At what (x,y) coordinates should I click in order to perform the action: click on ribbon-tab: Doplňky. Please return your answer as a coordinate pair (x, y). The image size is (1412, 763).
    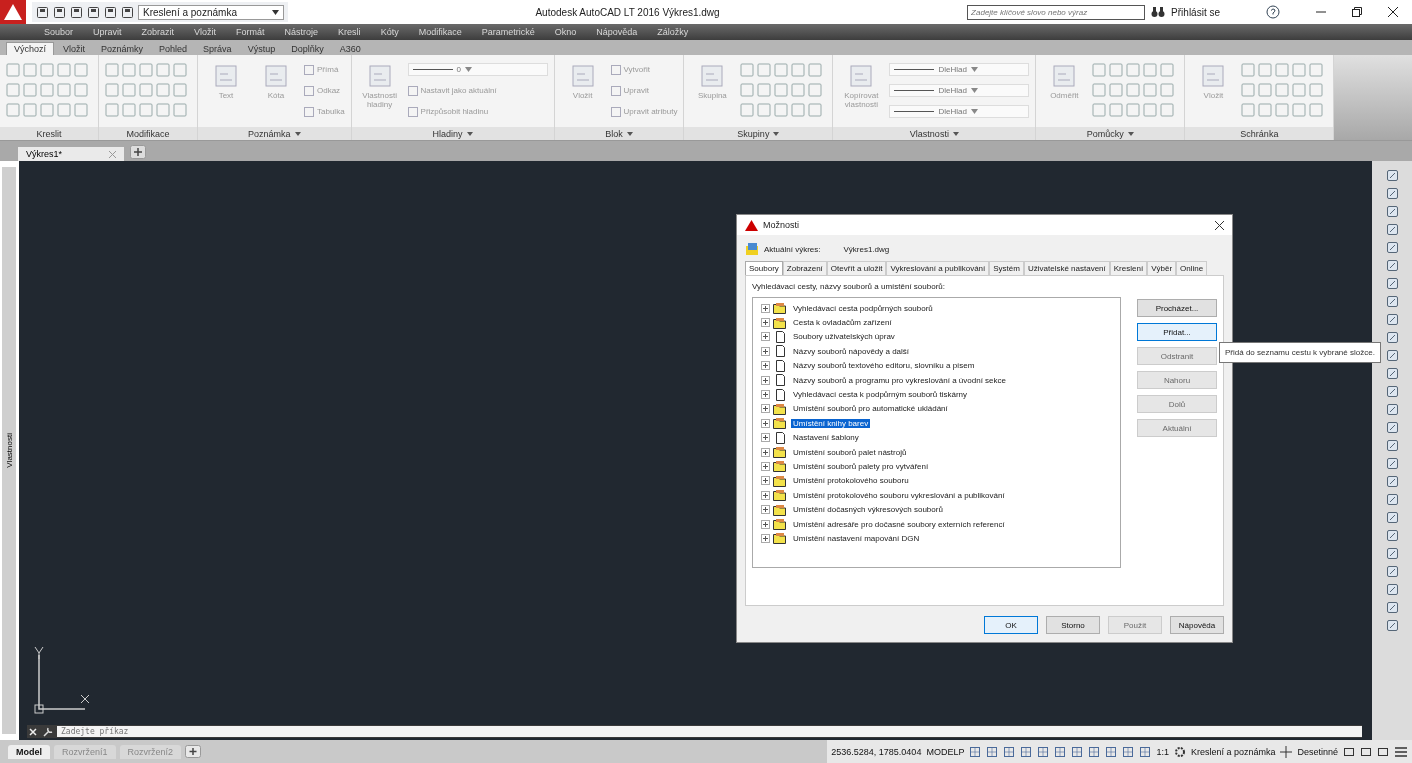
    Looking at the image, I should click on (307, 49).